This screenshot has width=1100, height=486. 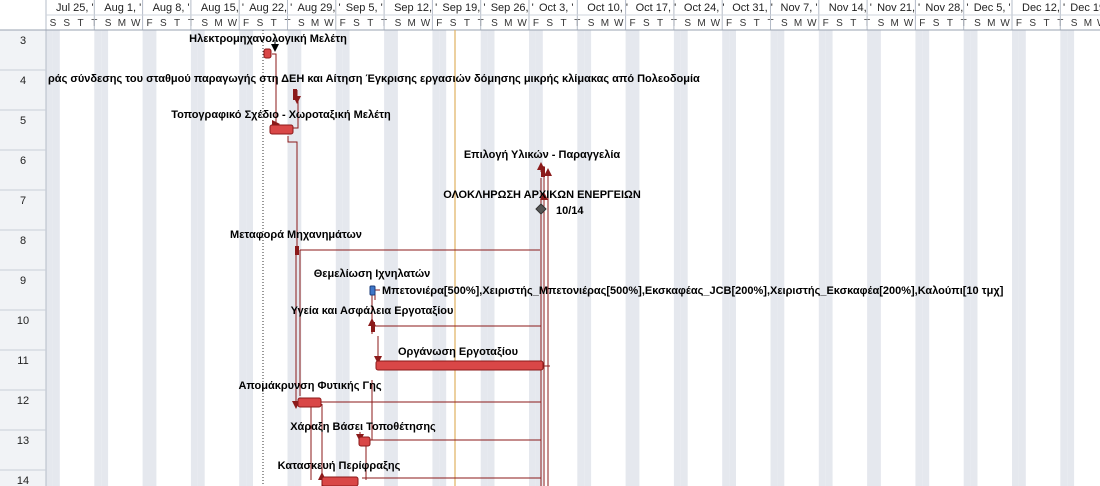 I want to click on task-label-row8: Μεταφορά Μηχανημάτων, so click(x=296, y=235).